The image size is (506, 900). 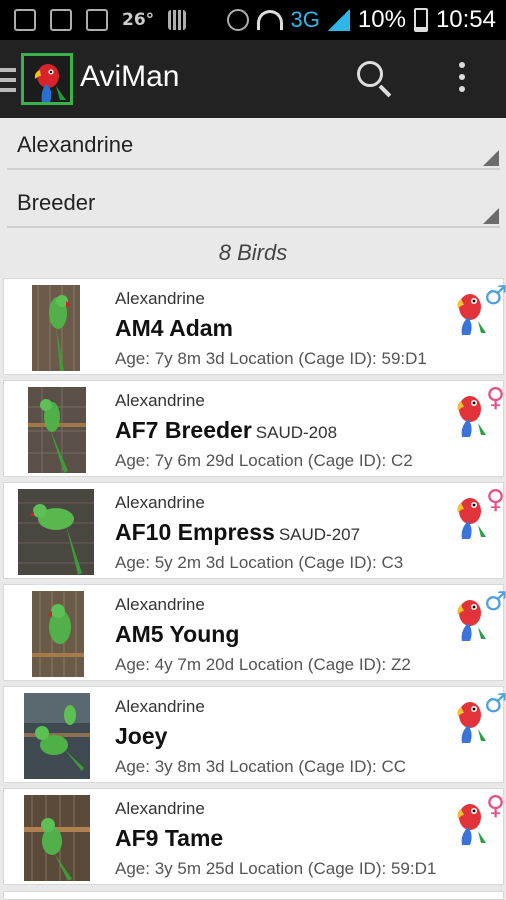 I want to click on action-bar: AviMan, so click(x=253, y=79).